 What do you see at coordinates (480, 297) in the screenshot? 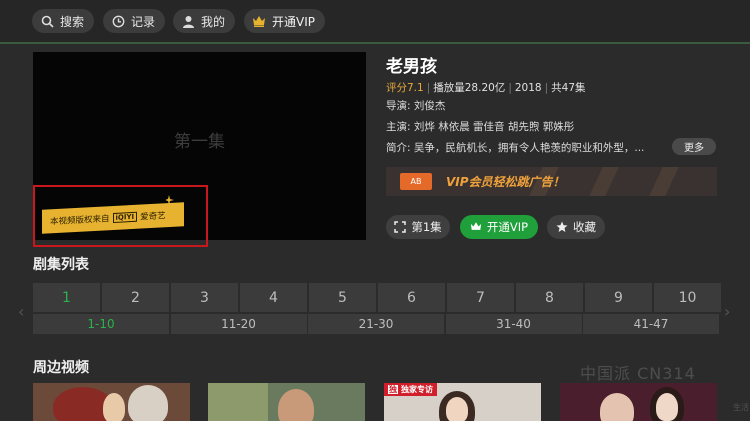
I see `episode-cell: 7` at bounding box center [480, 297].